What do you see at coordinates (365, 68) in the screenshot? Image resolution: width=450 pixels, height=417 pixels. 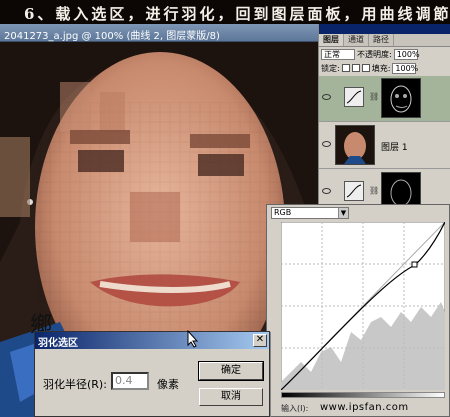 I see `lock-position-icon` at bounding box center [365, 68].